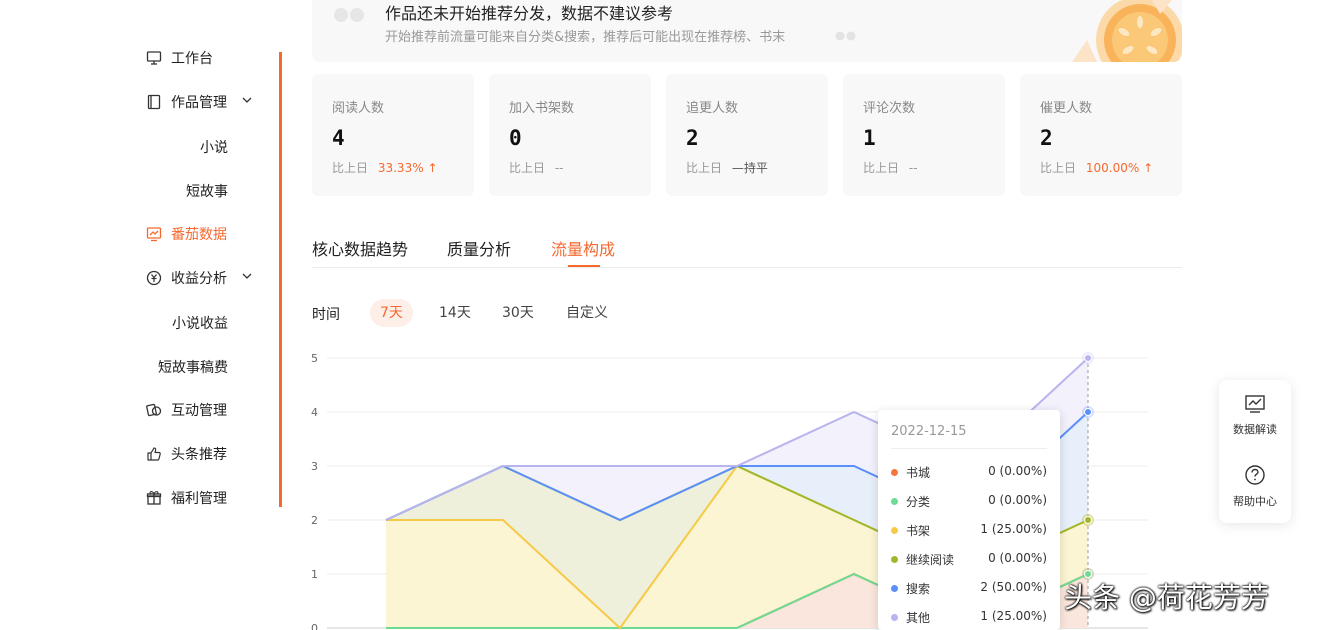 This screenshot has height=630, width=1326. I want to click on yen-coin-icon, so click(154, 278).